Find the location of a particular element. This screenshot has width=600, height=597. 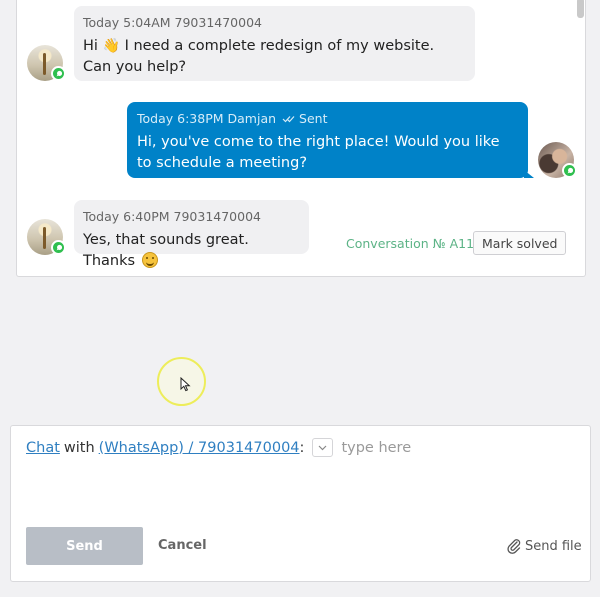

message-time: Today 5:04AM is located at coordinates (127, 22).